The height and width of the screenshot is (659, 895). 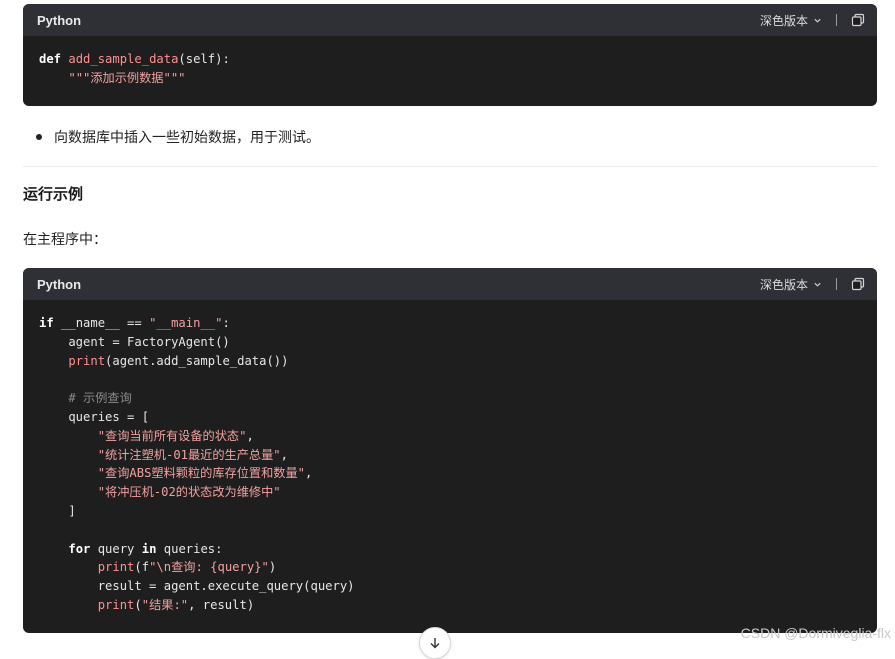 What do you see at coordinates (165, 604) in the screenshot?
I see `code-string: "结果:"` at bounding box center [165, 604].